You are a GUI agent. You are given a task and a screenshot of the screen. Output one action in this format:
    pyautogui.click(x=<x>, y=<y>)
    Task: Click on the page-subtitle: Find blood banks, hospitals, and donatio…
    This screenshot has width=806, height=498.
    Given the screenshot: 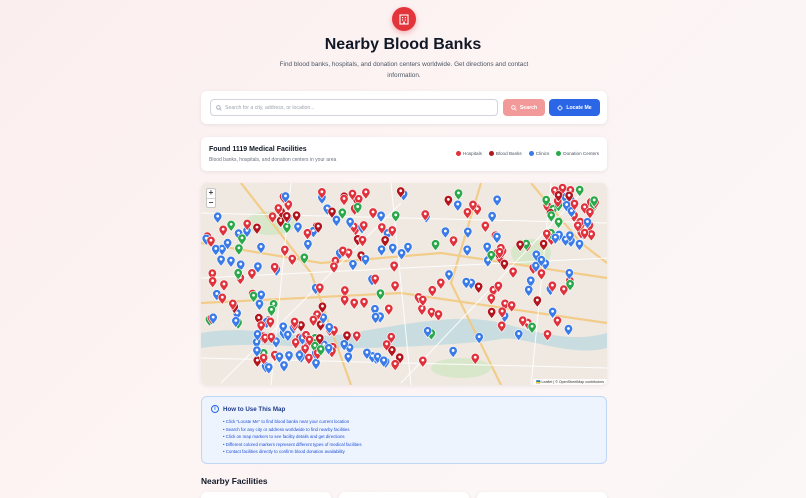 What is the action you would take?
    pyautogui.click(x=404, y=70)
    